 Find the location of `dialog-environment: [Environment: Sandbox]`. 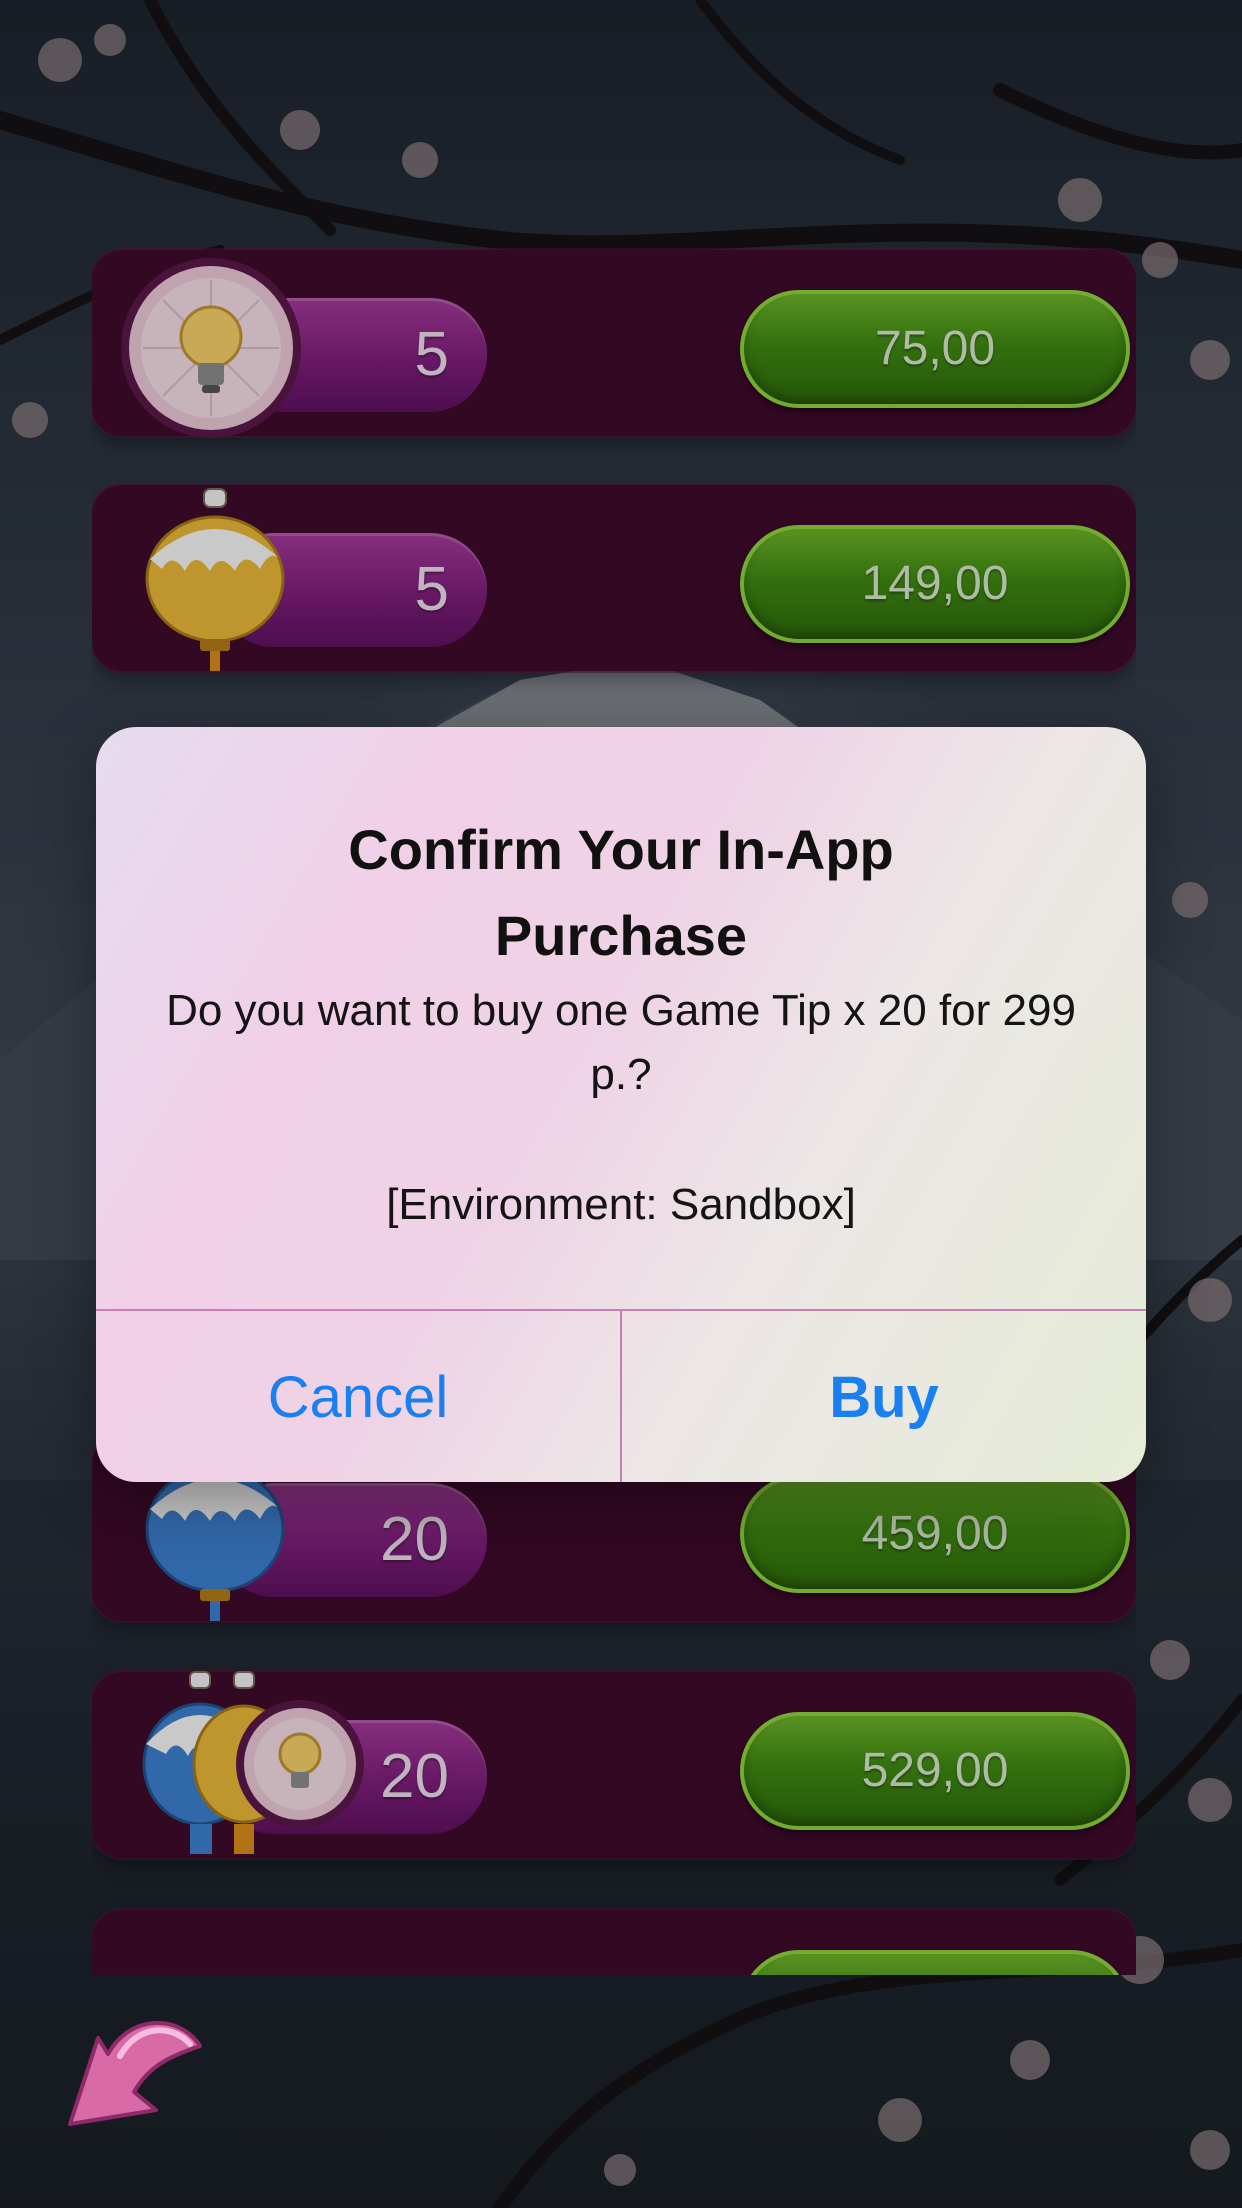

dialog-environment: [Environment: Sandbox] is located at coordinates (621, 1204).